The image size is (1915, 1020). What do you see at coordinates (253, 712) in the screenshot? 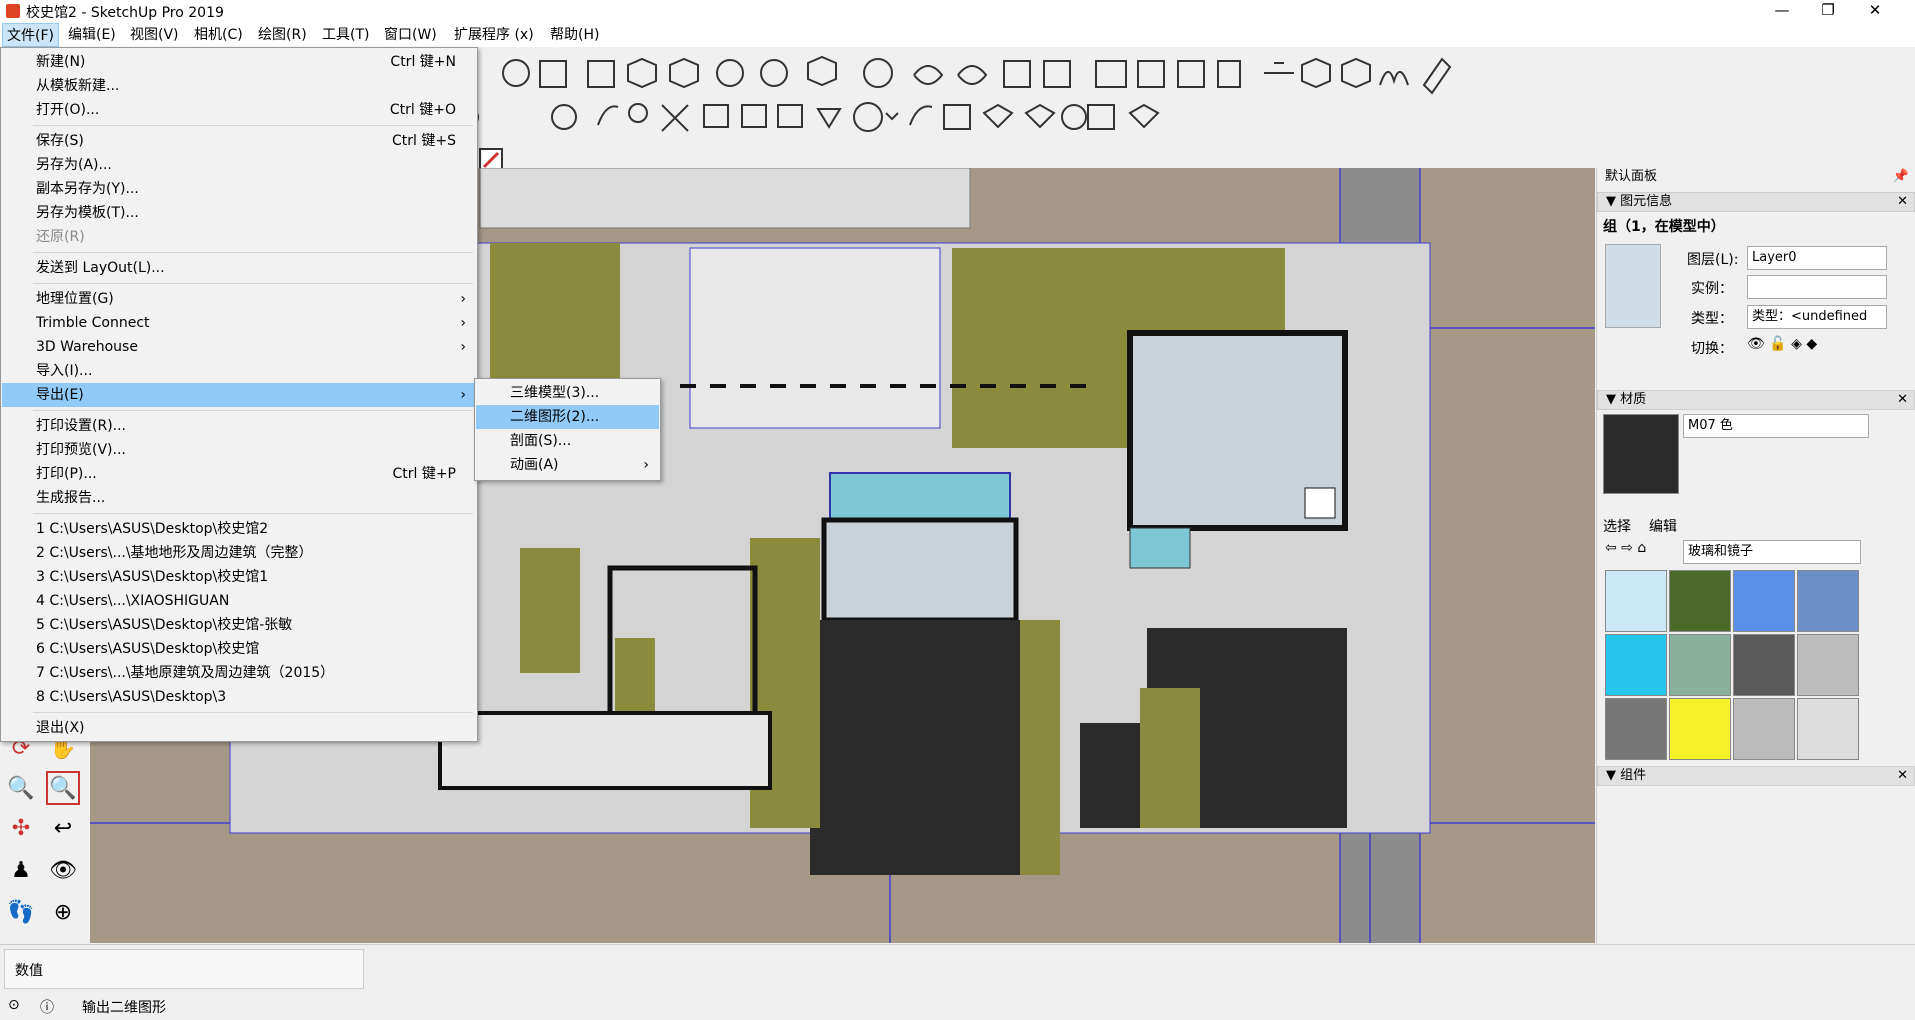
I see `menu-separator` at bounding box center [253, 712].